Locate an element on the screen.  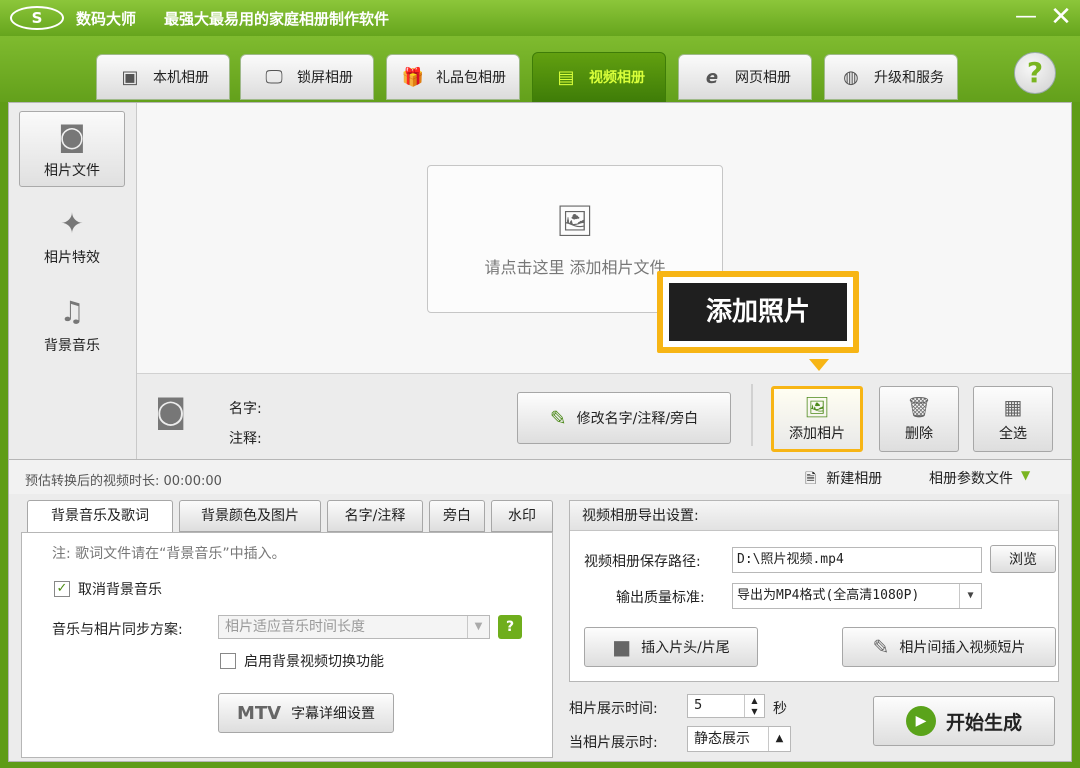
divider is located at coordinates (752, 415).